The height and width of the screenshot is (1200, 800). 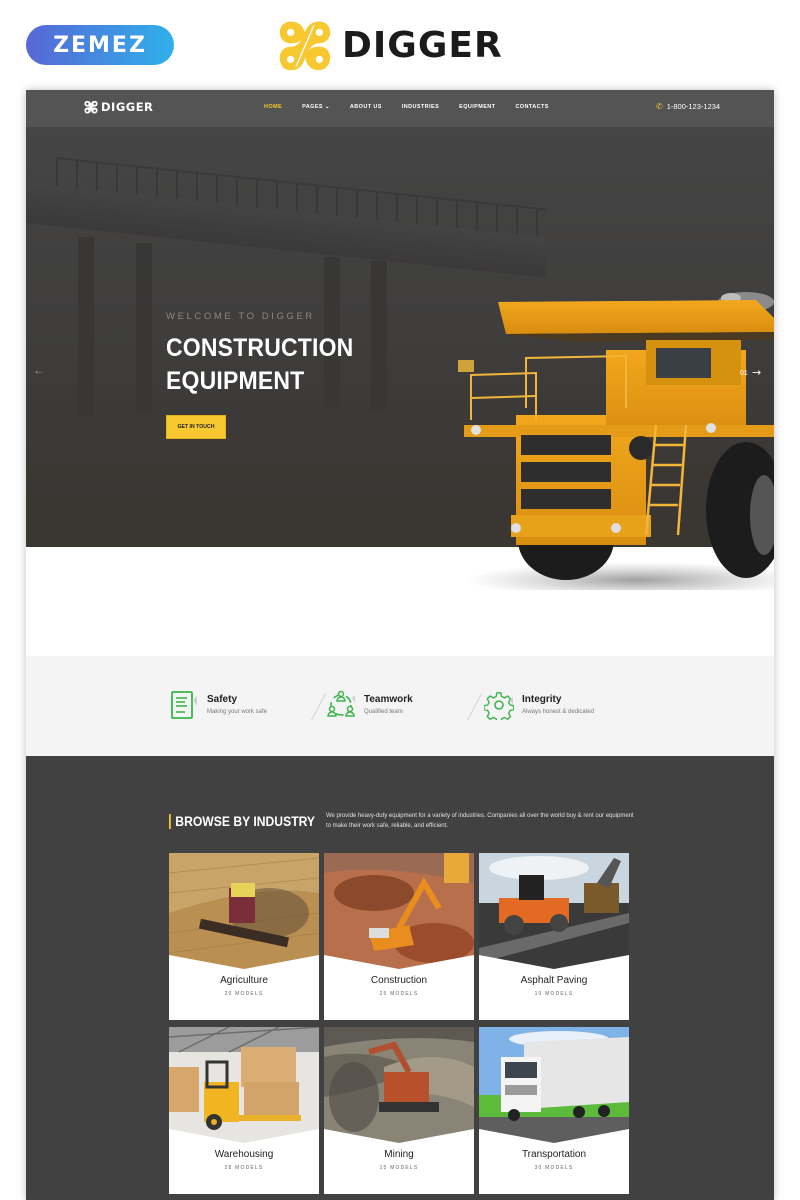 I want to click on digger-brand-logo: DIGGER, so click(x=390, y=45).